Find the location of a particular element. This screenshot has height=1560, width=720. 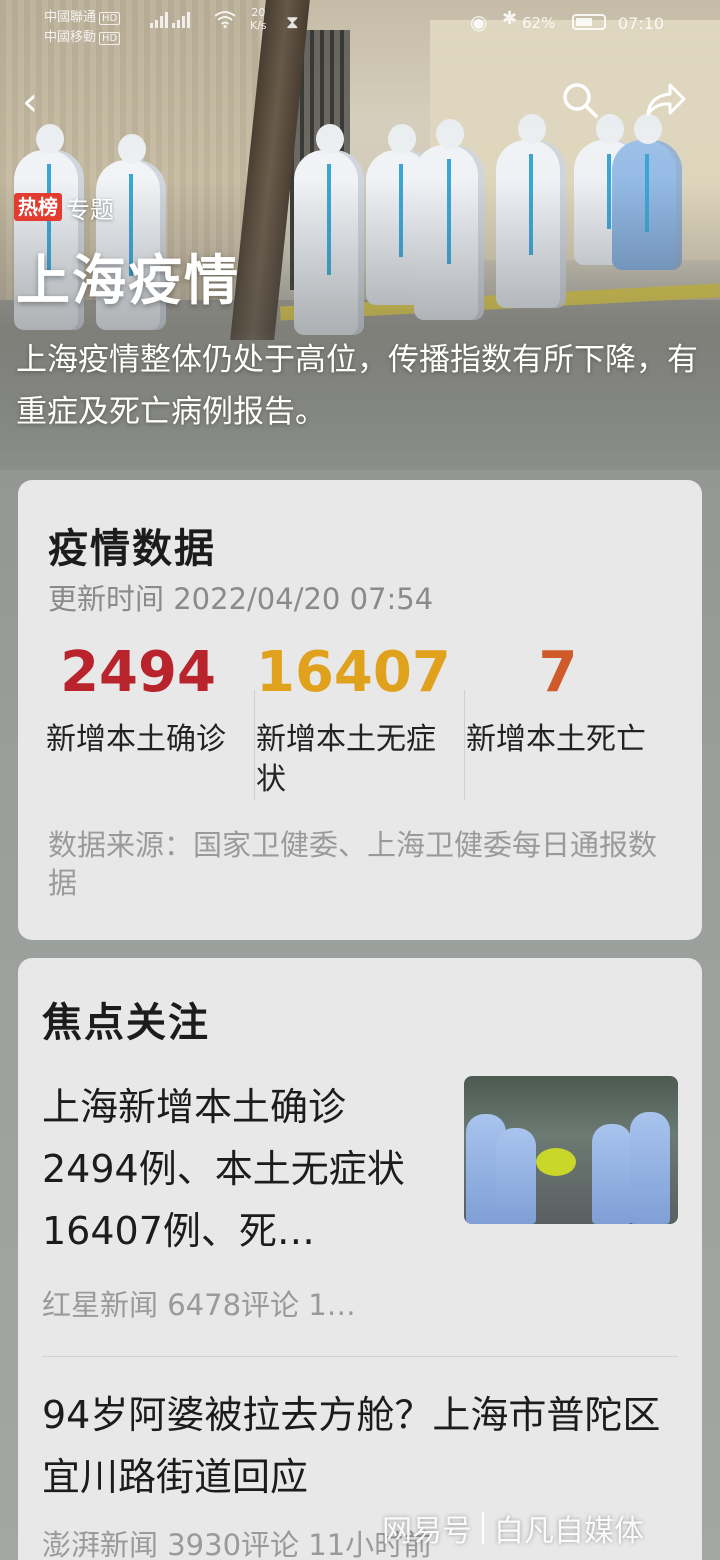

network-speed-unit: K/s is located at coordinates (258, 25).